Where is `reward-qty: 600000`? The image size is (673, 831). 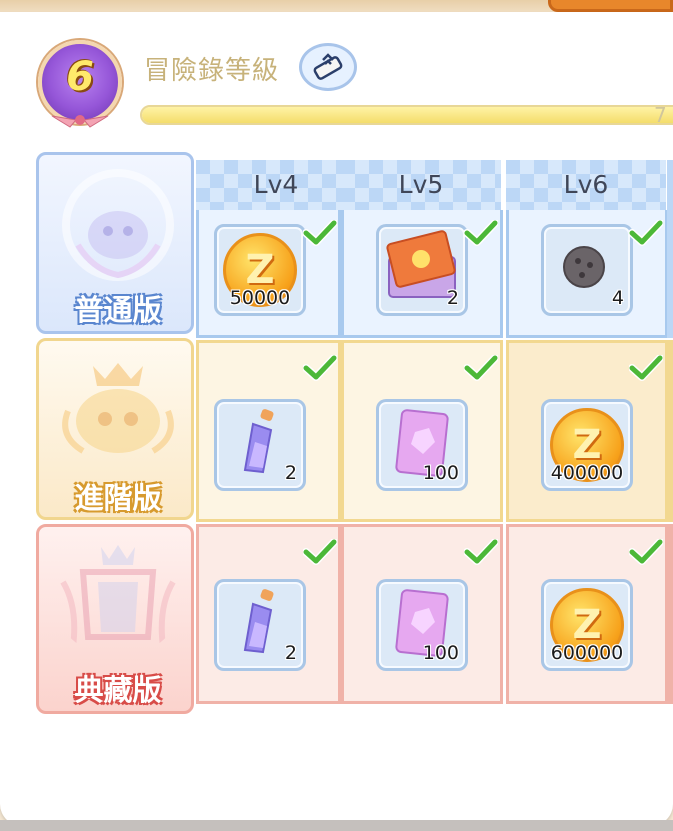
reward-qty: 600000 is located at coordinates (587, 653).